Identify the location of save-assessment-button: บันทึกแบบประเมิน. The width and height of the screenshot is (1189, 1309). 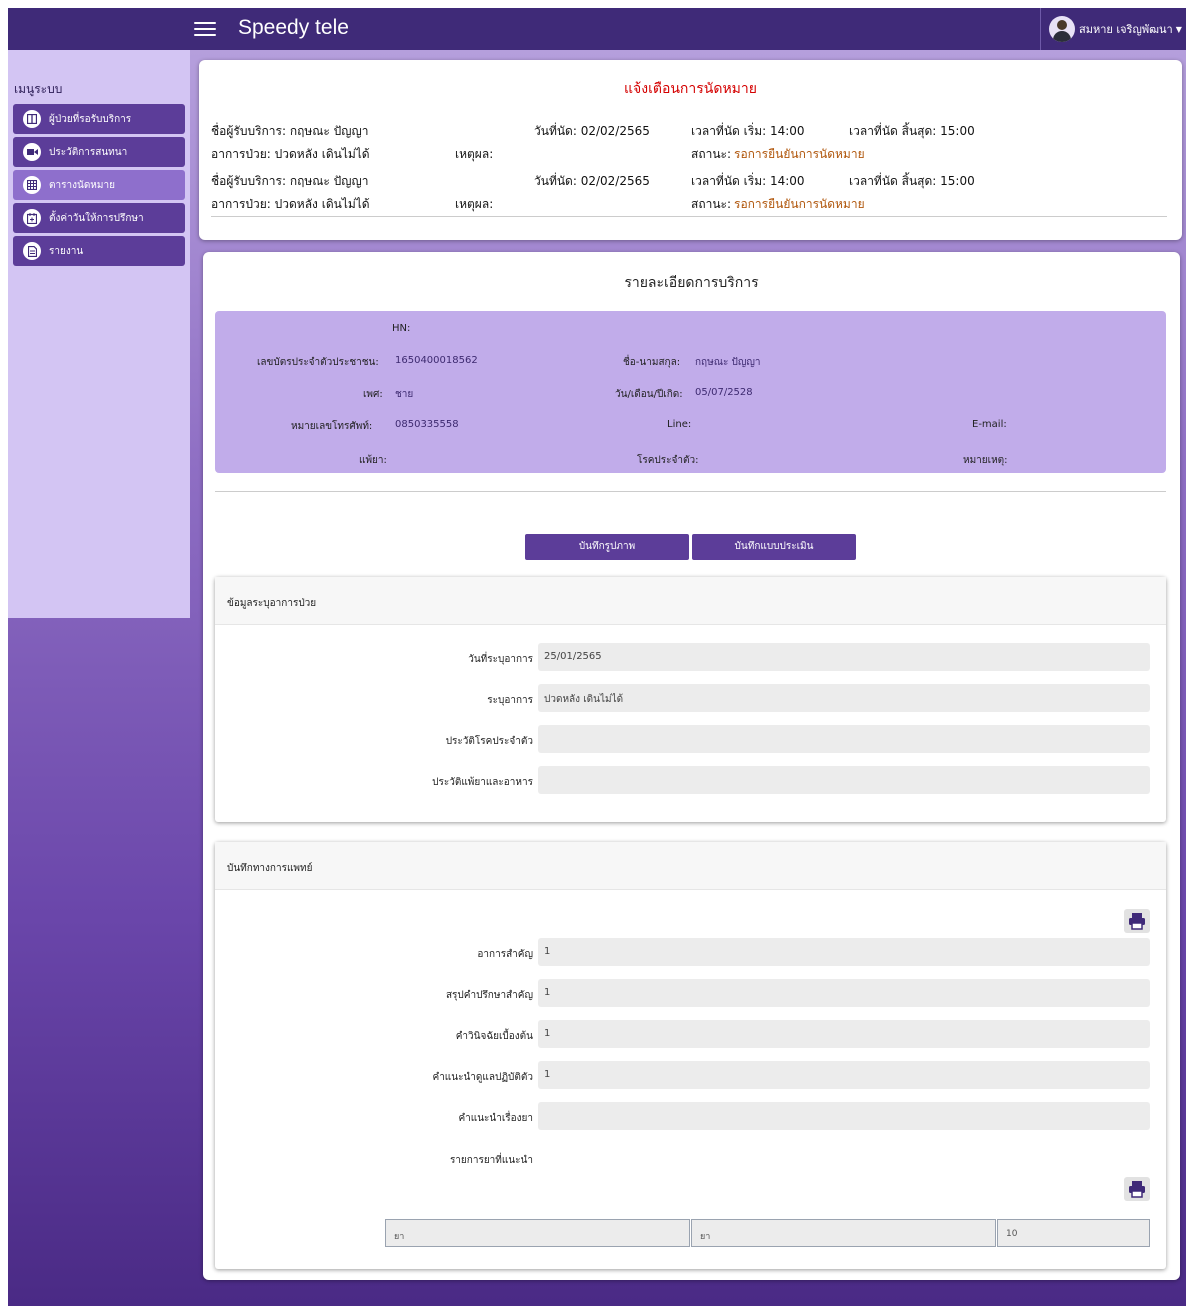
(774, 547).